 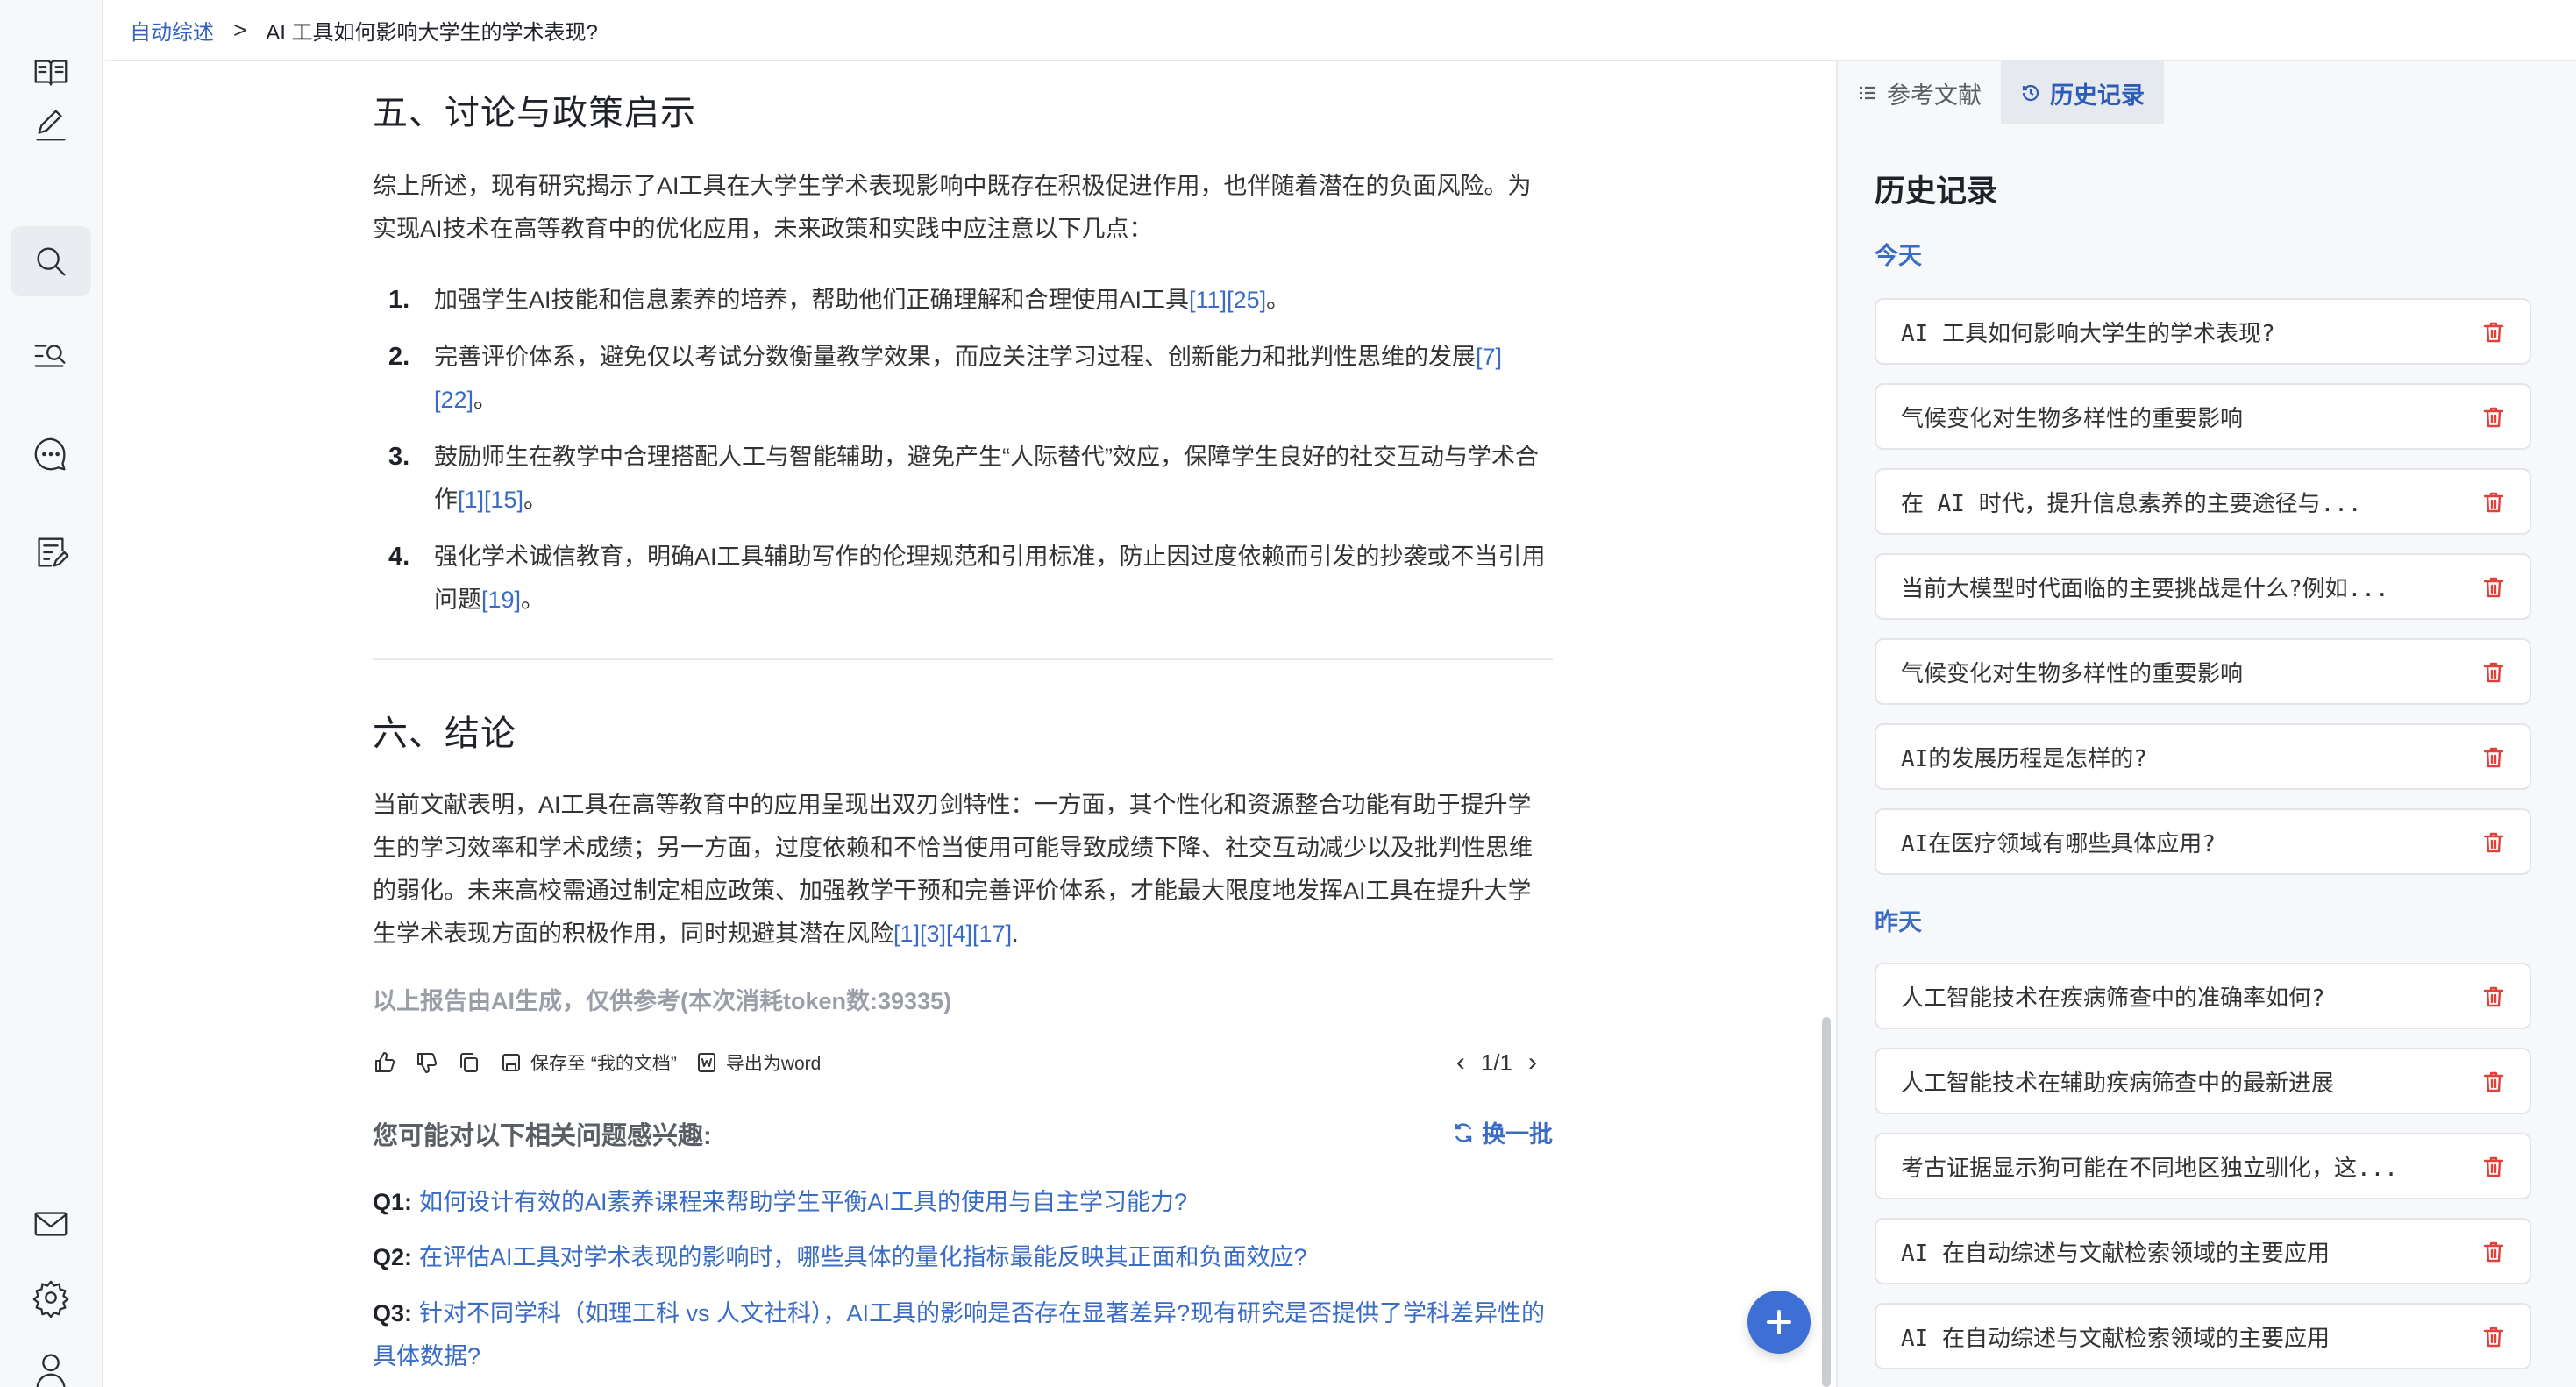 What do you see at coordinates (542, 1136) in the screenshot?
I see `related-title: 您可能对以下相关问题感兴趣:` at bounding box center [542, 1136].